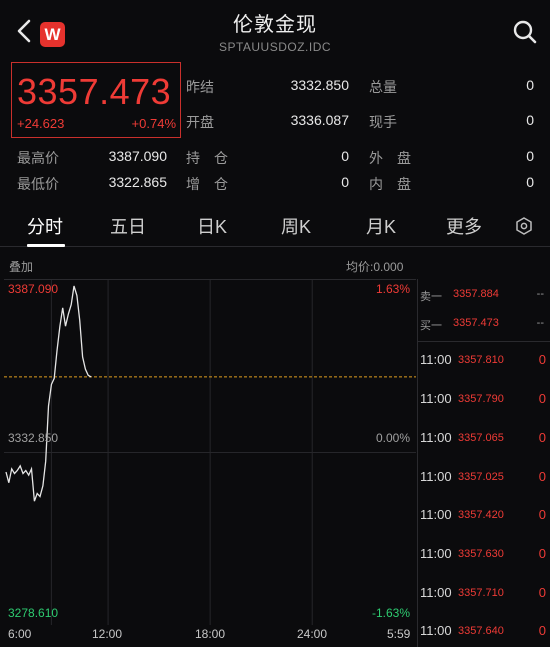 Image resolution: width=550 pixels, height=647 pixels. Describe the element at coordinates (481, 477) in the screenshot. I see `tick-price: 3357.025` at that location.